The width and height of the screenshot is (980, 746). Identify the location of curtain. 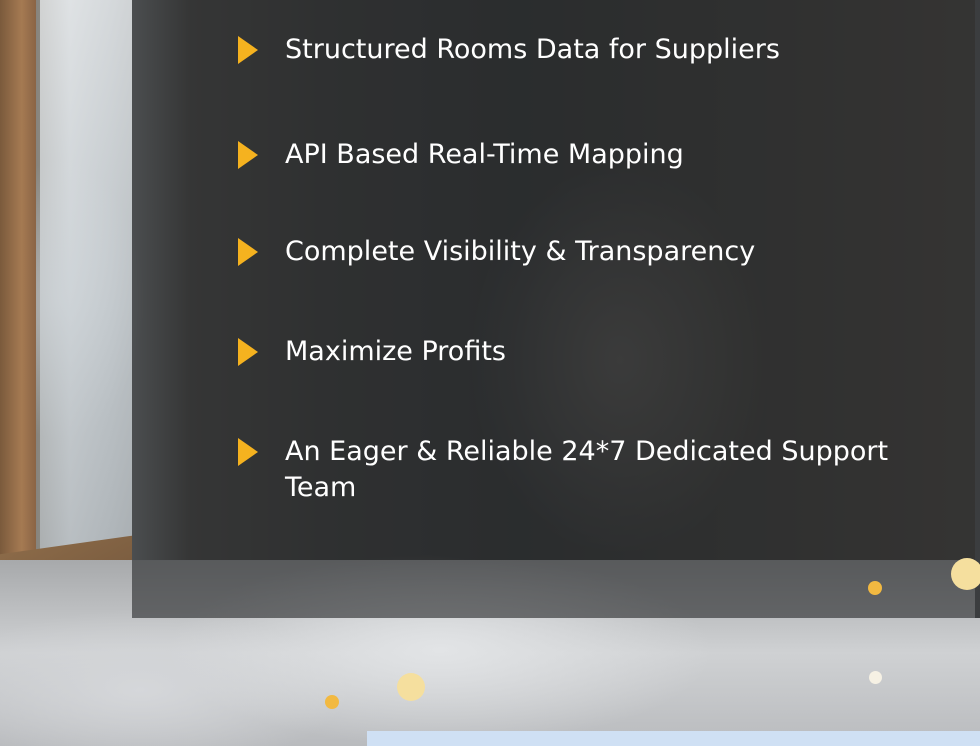
(18, 280).